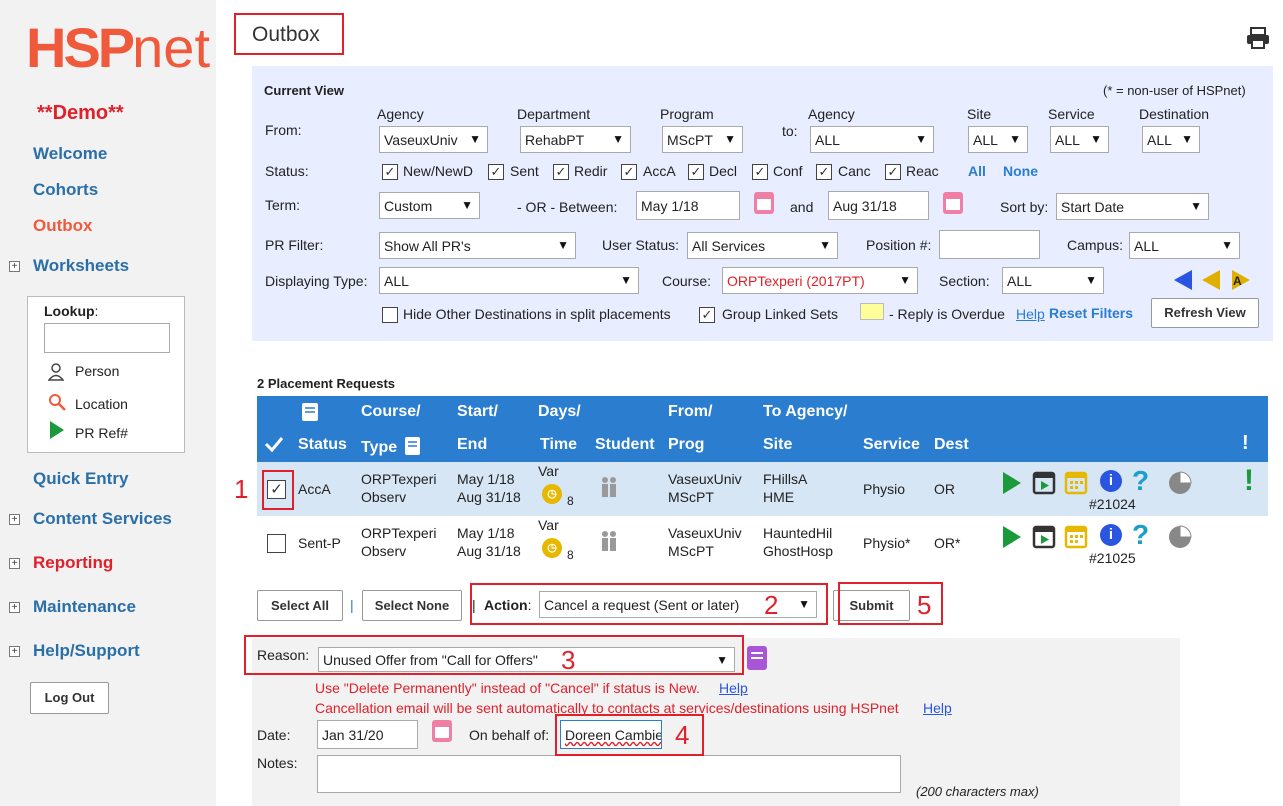 The height and width of the screenshot is (806, 1283). I want to click on campus-select: ALL, so click(1184, 245).